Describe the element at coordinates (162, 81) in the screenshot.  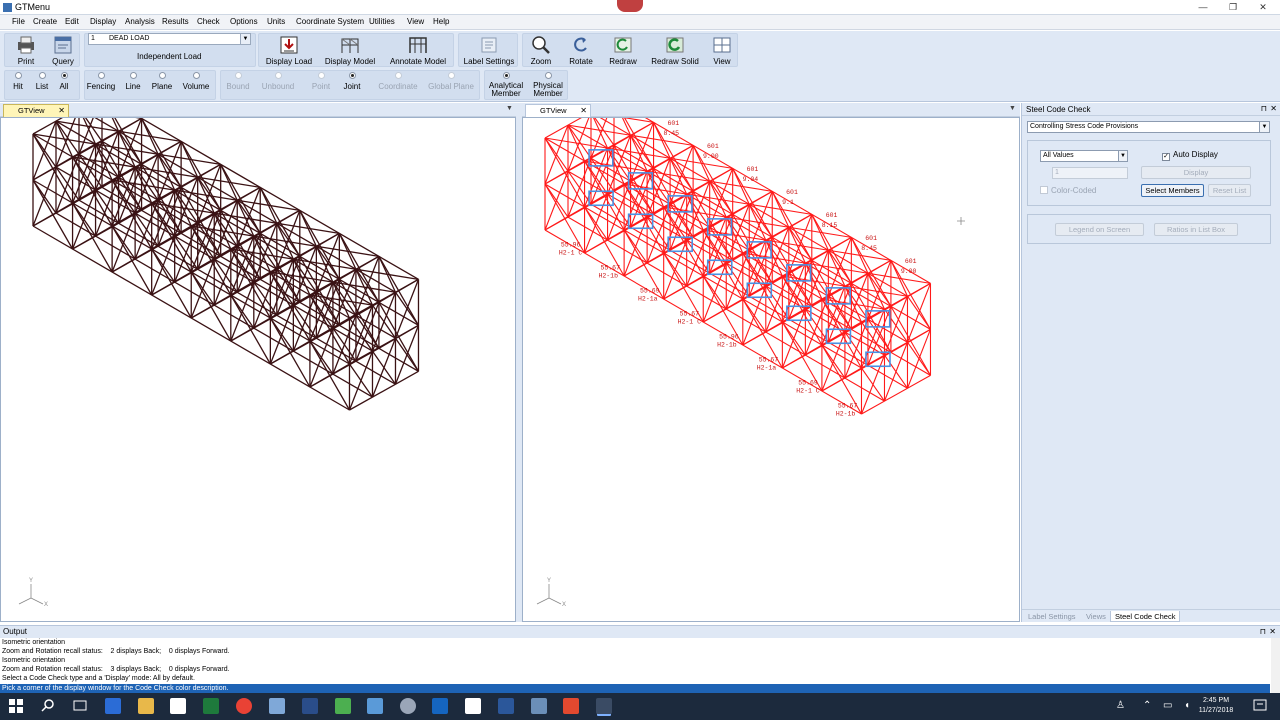
I see `radio-plane: Plane` at that location.